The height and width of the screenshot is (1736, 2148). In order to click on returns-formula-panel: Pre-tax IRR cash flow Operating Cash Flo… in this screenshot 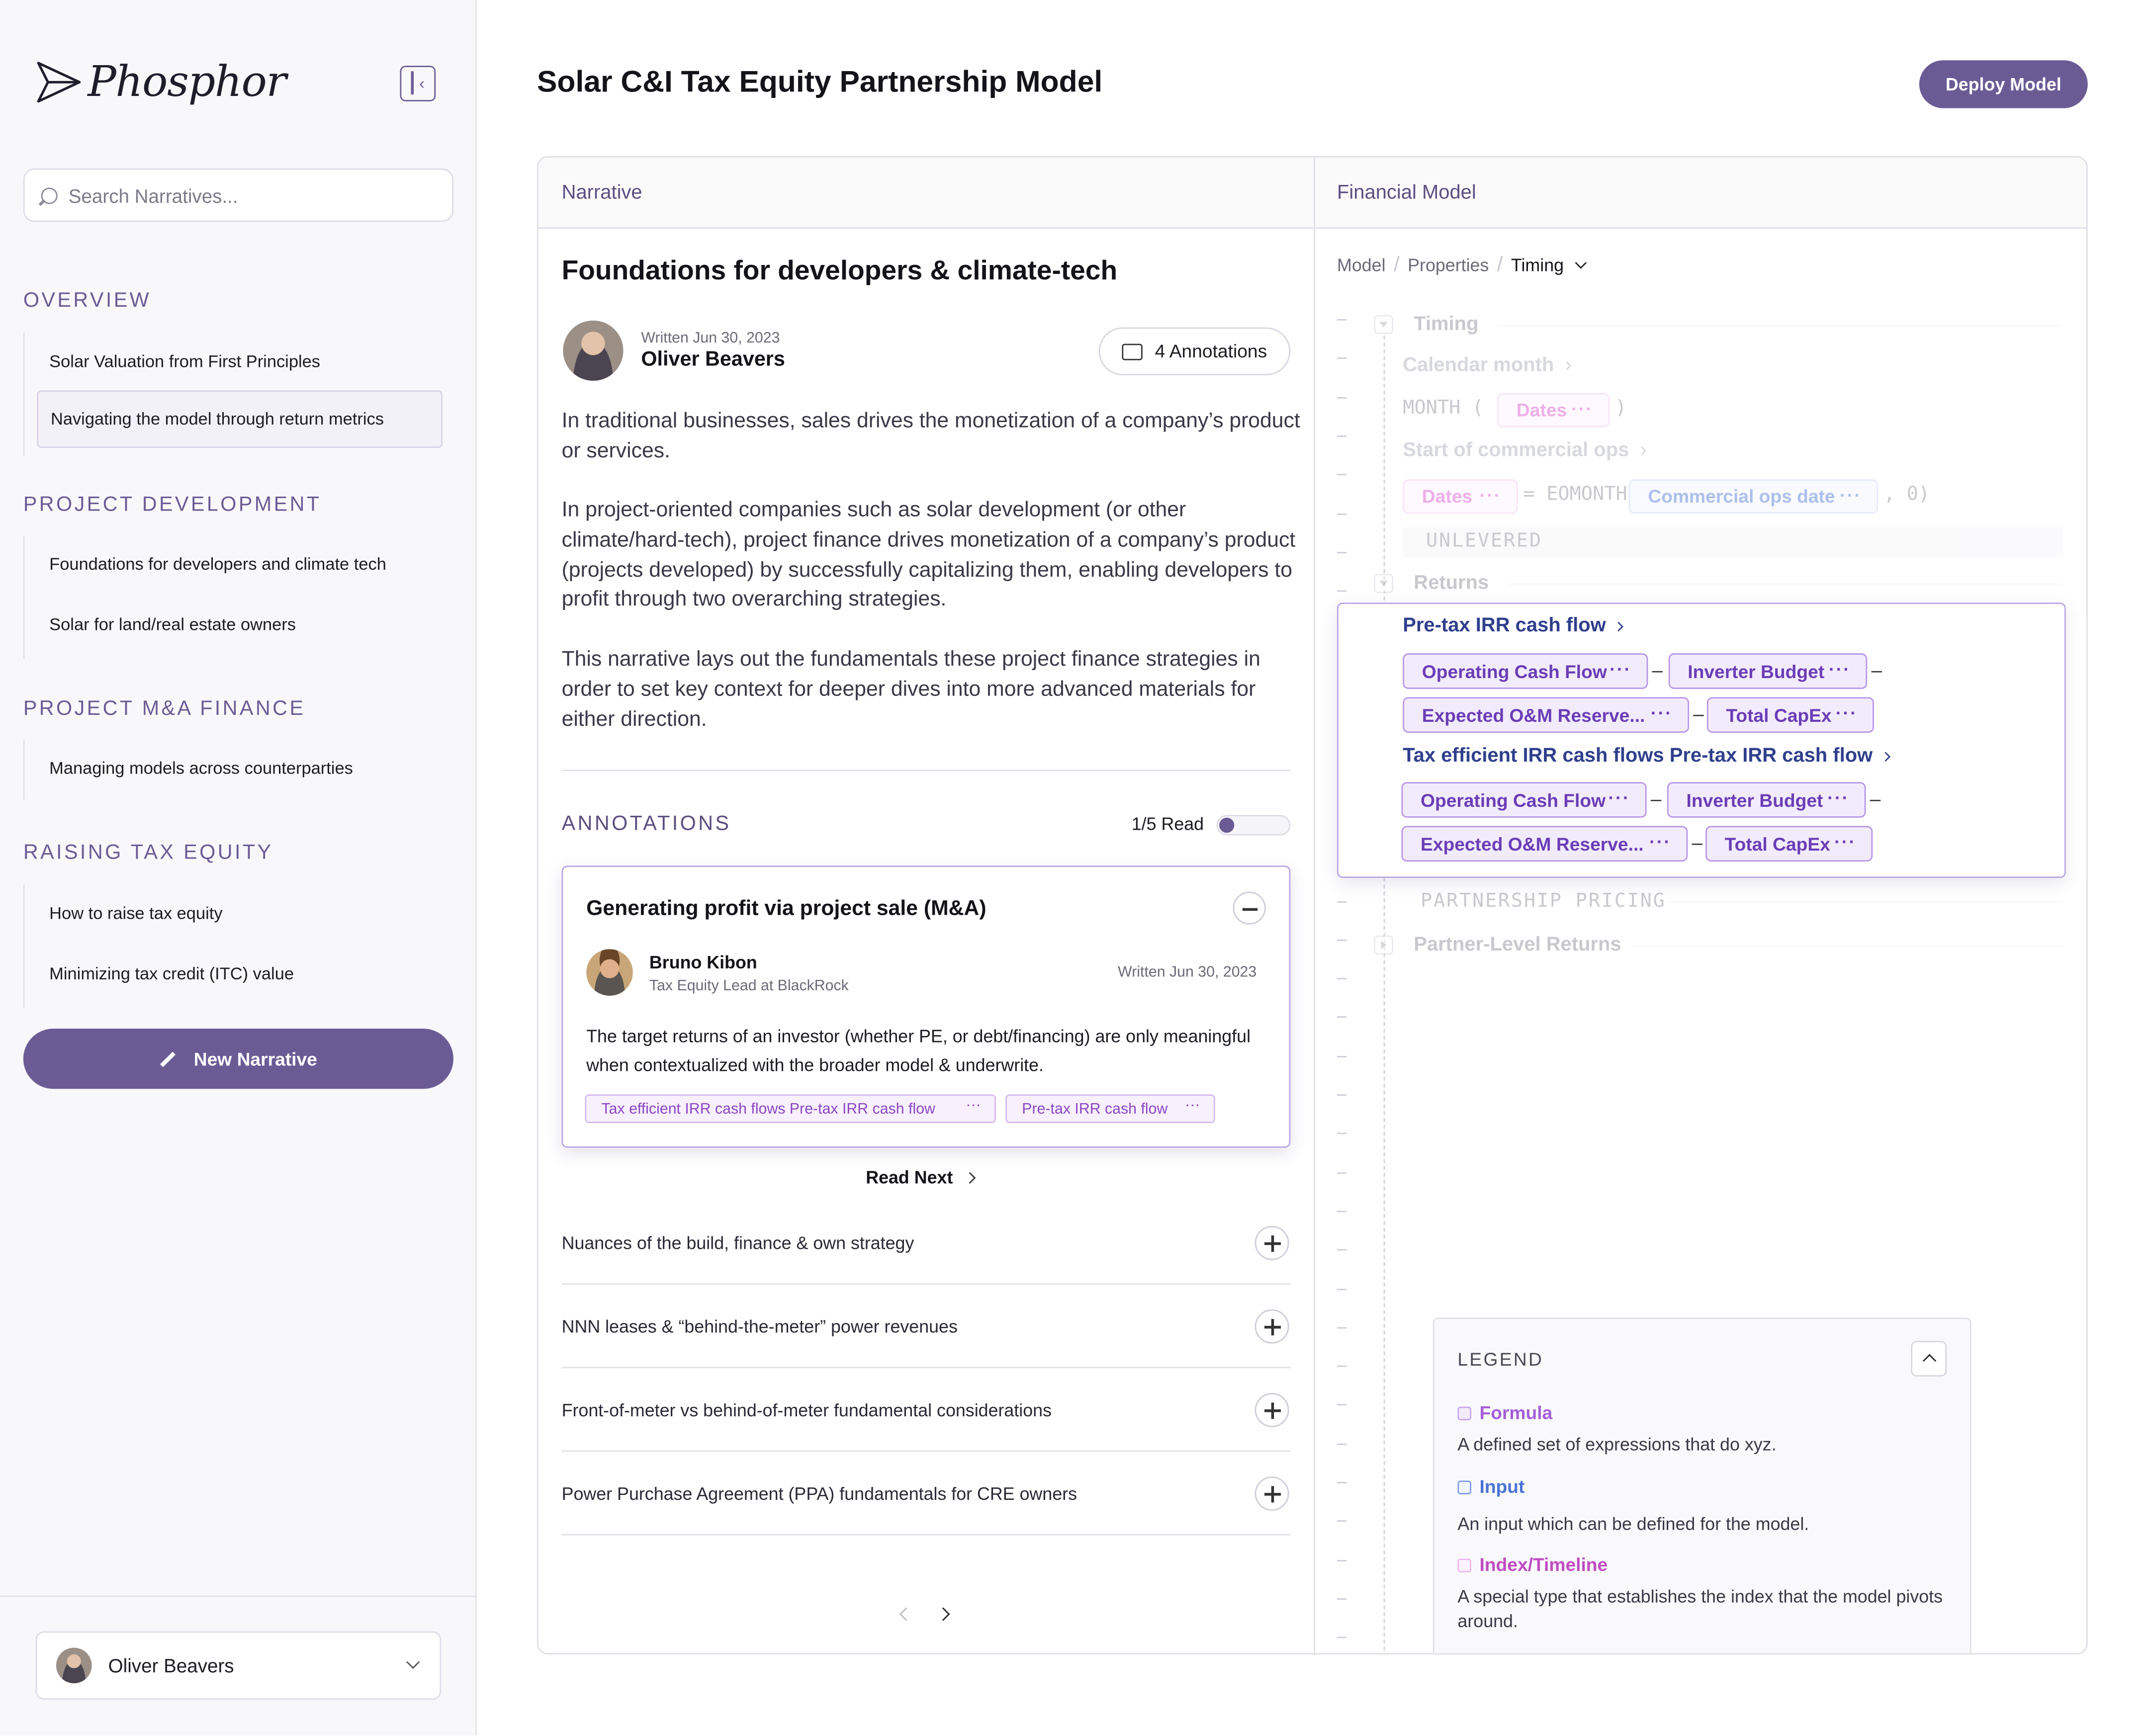, I will do `click(1701, 741)`.